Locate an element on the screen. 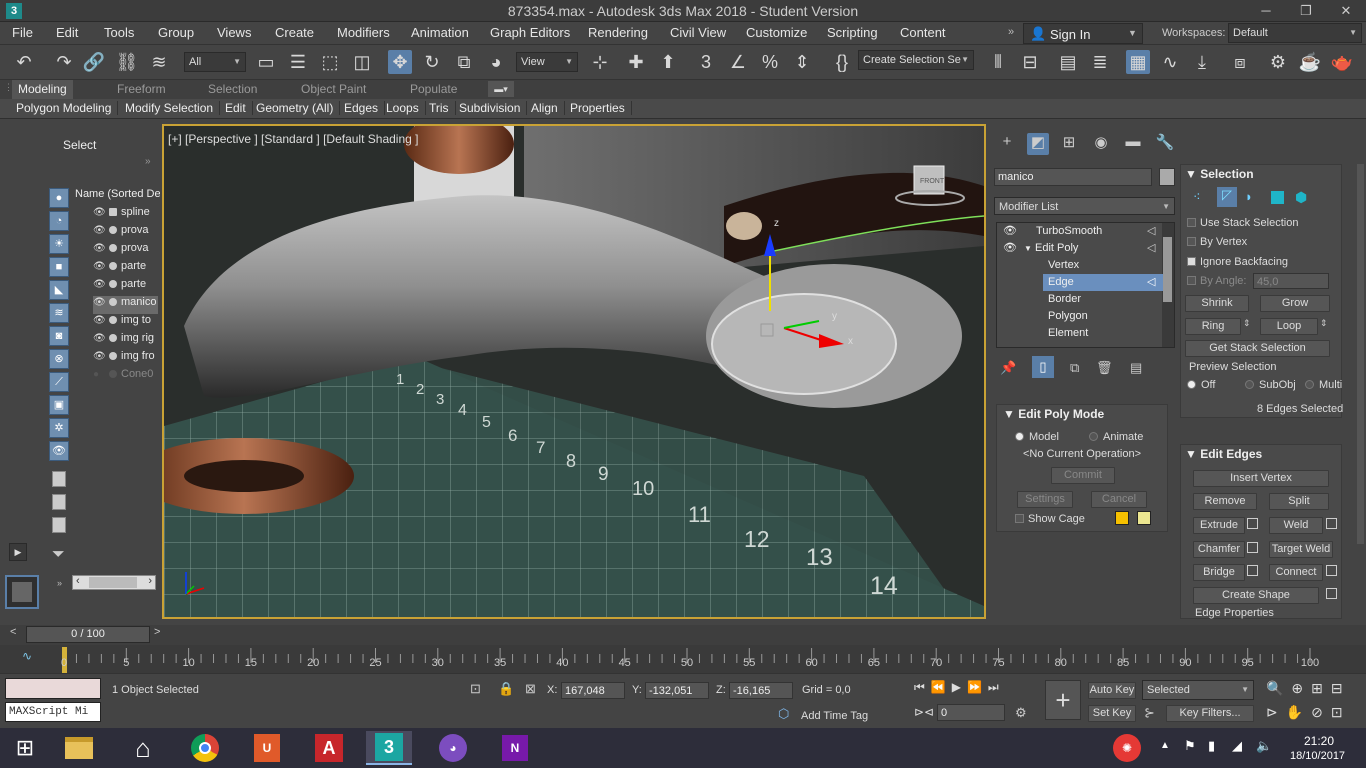 Image resolution: width=1366 pixels, height=768 pixels. set-key-button: Set Key is located at coordinates (1112, 713).